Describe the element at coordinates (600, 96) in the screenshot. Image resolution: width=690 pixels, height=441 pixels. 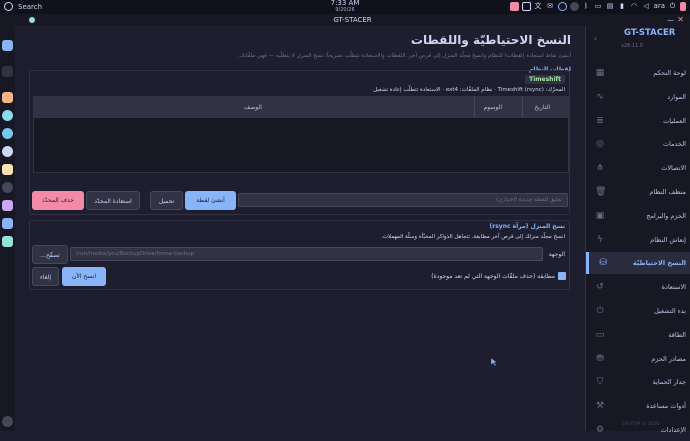
I see `resources-icon: ∿` at that location.